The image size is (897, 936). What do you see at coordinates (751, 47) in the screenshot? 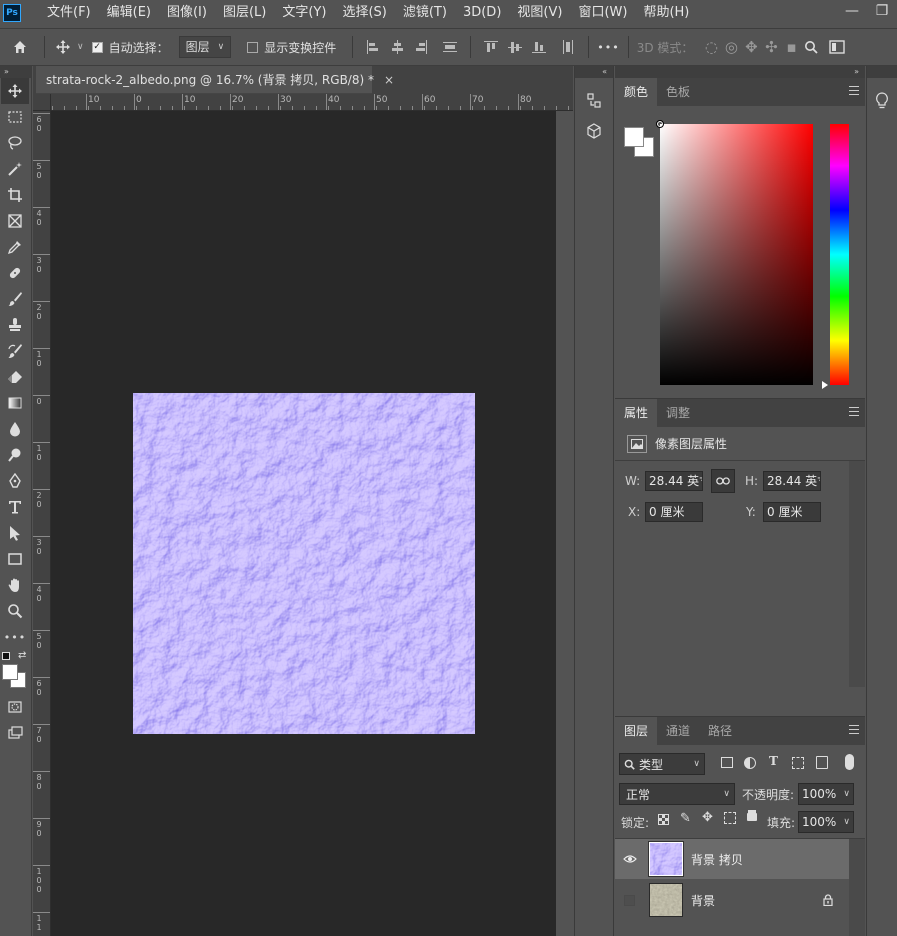
I see `pan-3d-icon: ✥` at bounding box center [751, 47].